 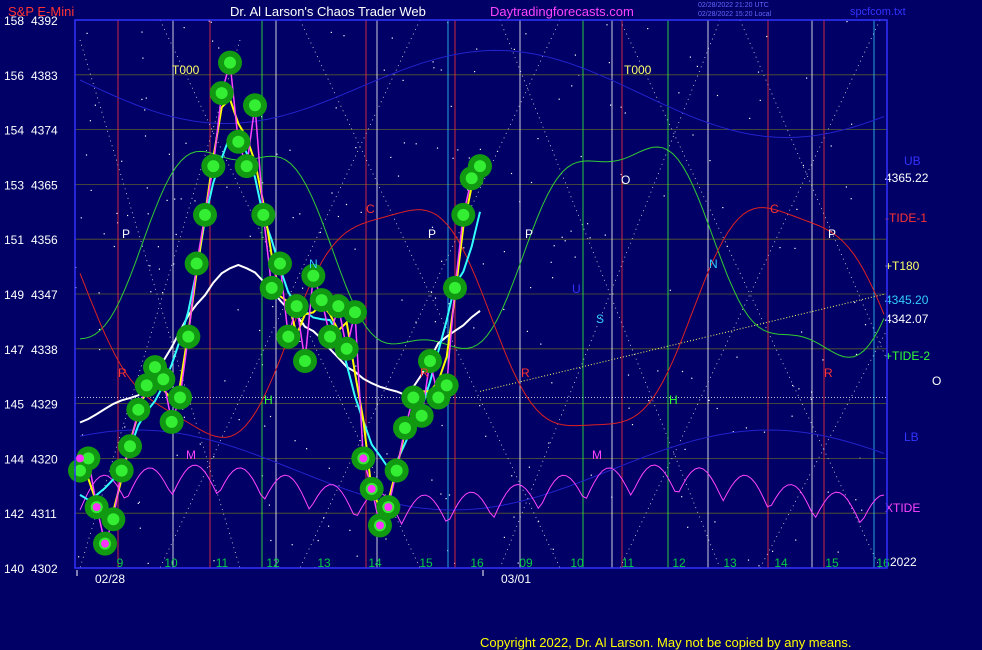 I want to click on y-tick-left: 144, so click(x=14, y=459).